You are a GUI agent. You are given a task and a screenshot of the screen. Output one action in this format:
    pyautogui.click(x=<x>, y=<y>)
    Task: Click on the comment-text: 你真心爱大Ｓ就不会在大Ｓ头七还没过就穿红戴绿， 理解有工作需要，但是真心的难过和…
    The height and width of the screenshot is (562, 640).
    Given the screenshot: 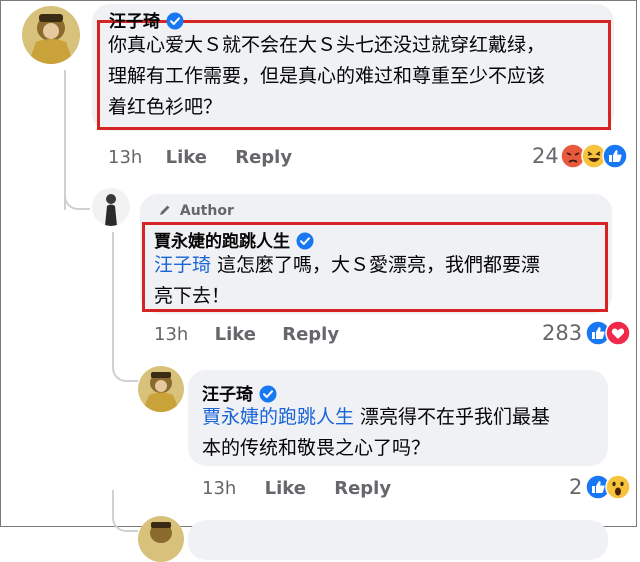 What is the action you would take?
    pyautogui.click(x=358, y=76)
    